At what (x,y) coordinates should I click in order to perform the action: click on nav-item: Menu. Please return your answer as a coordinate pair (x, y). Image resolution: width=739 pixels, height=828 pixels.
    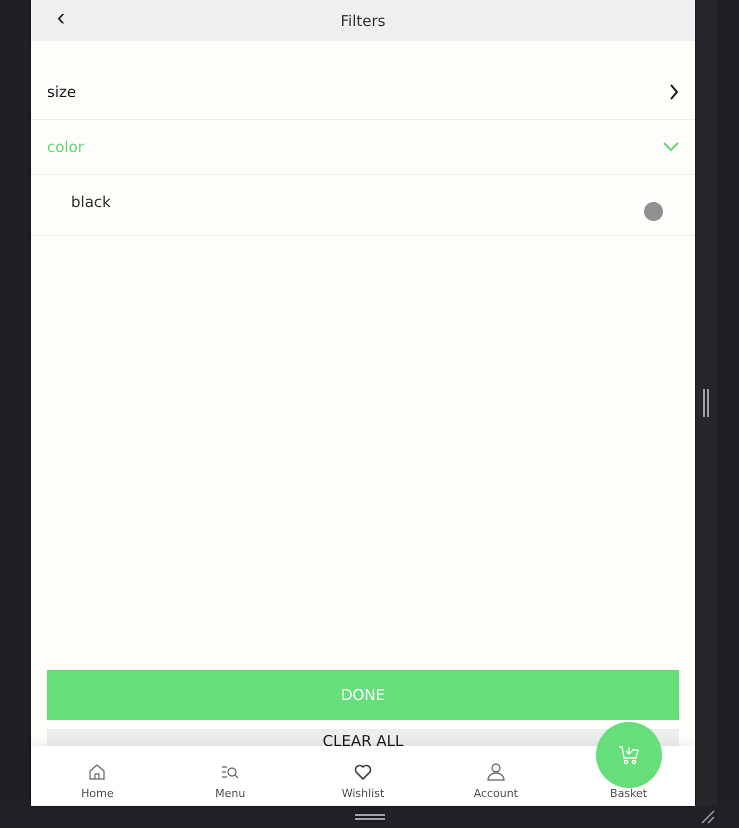
    Looking at the image, I should click on (230, 784).